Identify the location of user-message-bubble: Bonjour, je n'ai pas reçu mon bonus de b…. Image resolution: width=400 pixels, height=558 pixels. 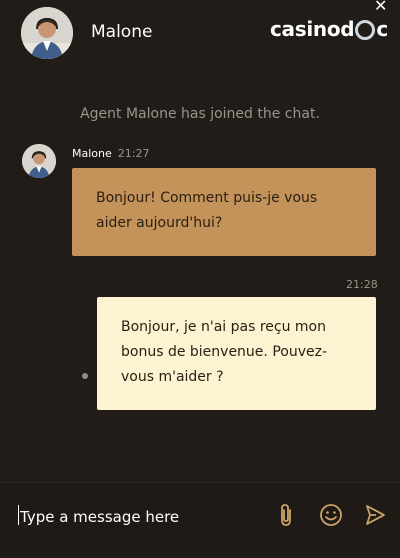
(236, 353).